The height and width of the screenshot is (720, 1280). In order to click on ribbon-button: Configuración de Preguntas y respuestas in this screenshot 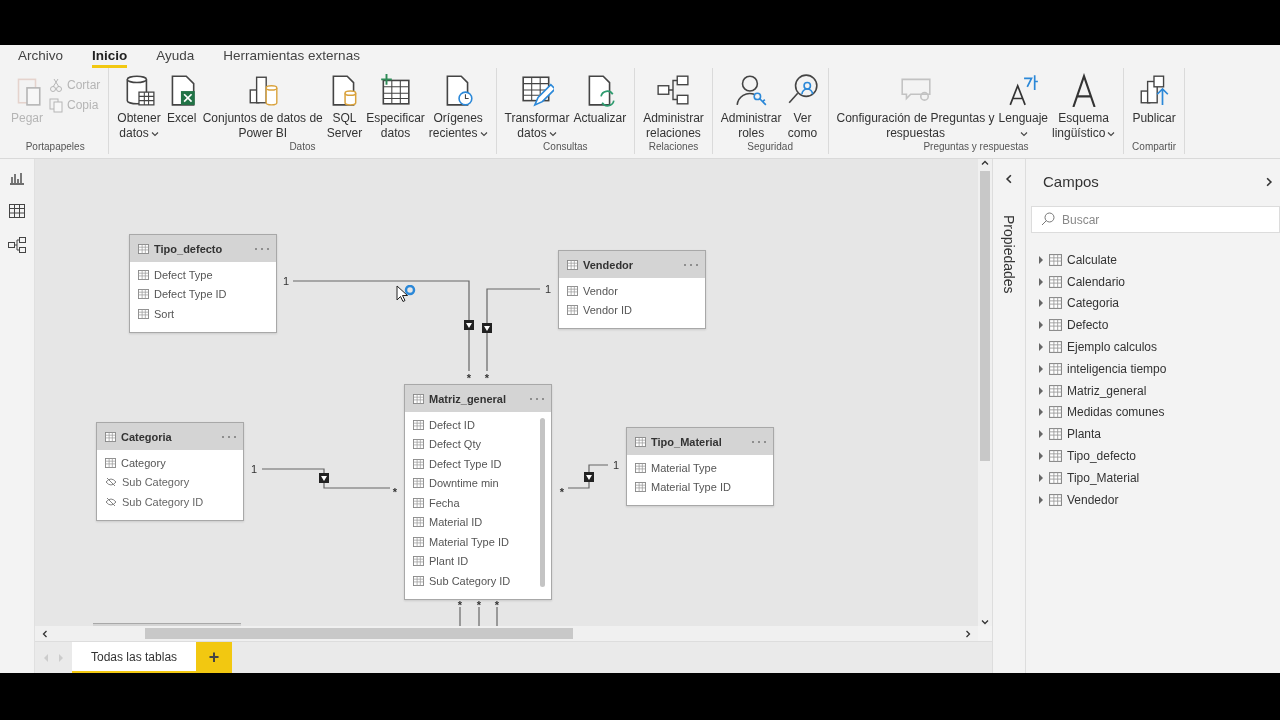, I will do `click(915, 107)`.